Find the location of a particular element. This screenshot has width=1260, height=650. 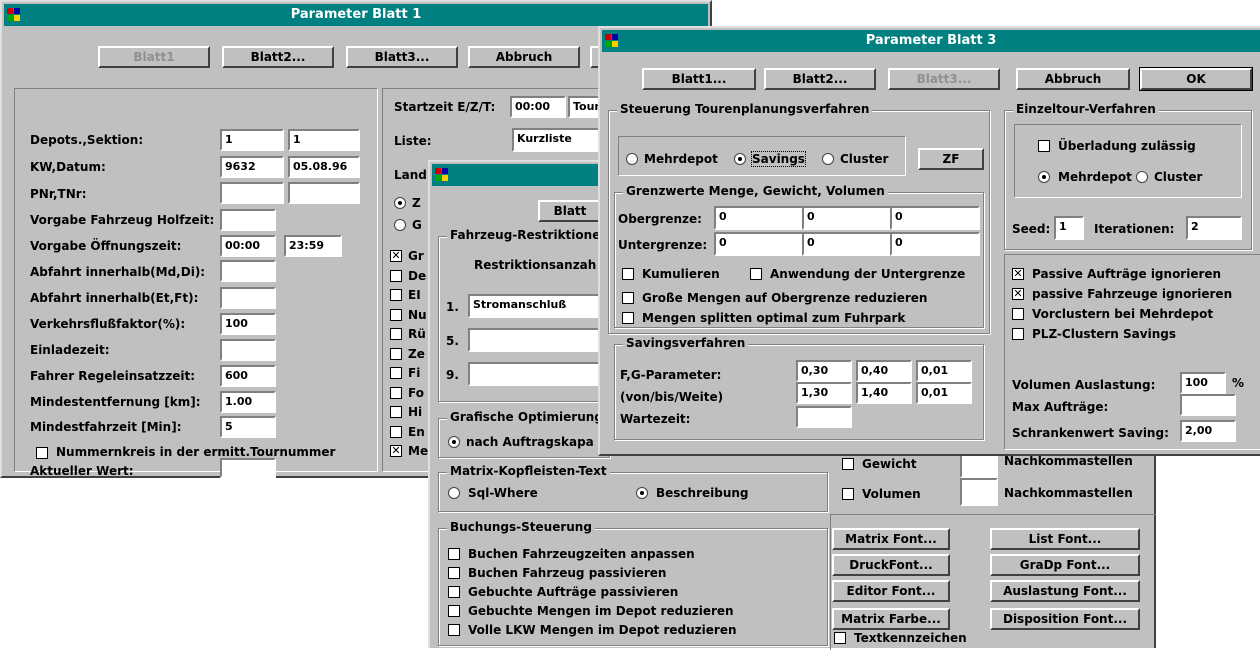

mengen-splitten-checkbox is located at coordinates (628, 318).